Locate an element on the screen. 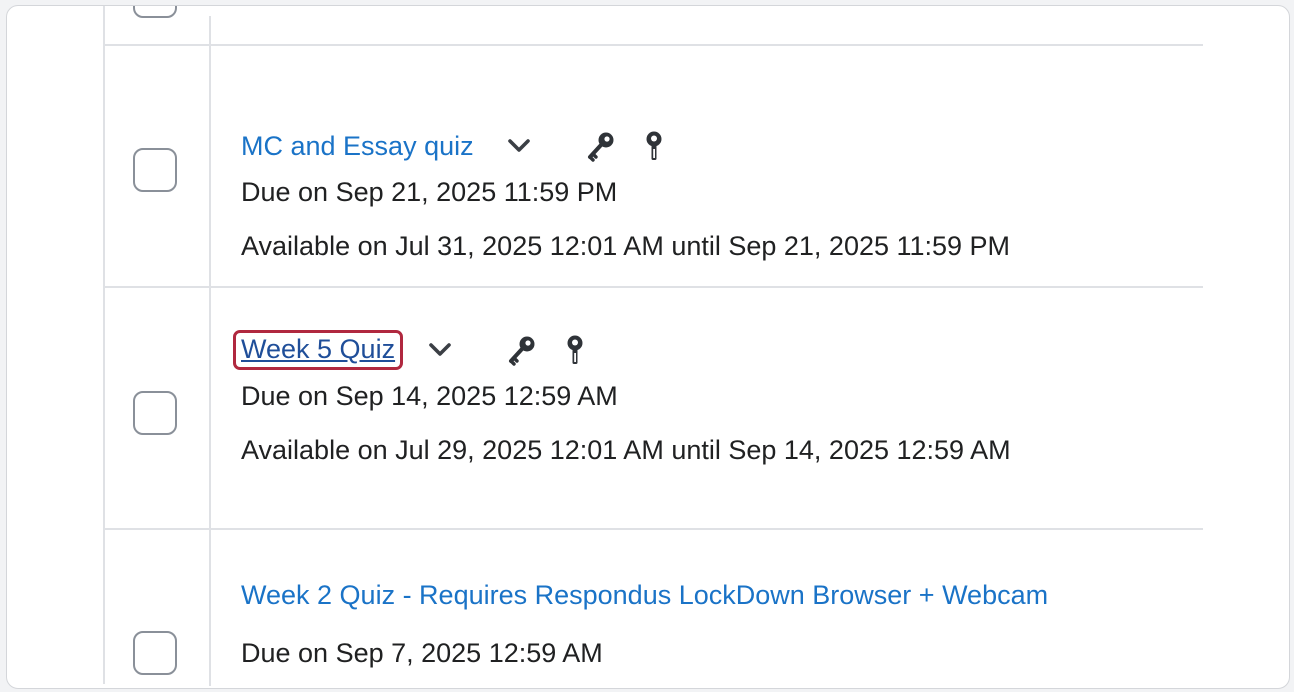 This screenshot has width=1294, height=692. quiz-row-previous is located at coordinates (654, 26).